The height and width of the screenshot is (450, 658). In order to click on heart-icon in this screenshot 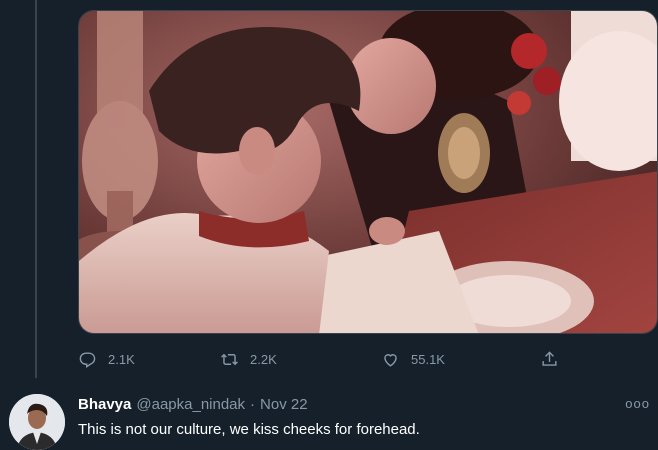, I will do `click(390, 360)`.